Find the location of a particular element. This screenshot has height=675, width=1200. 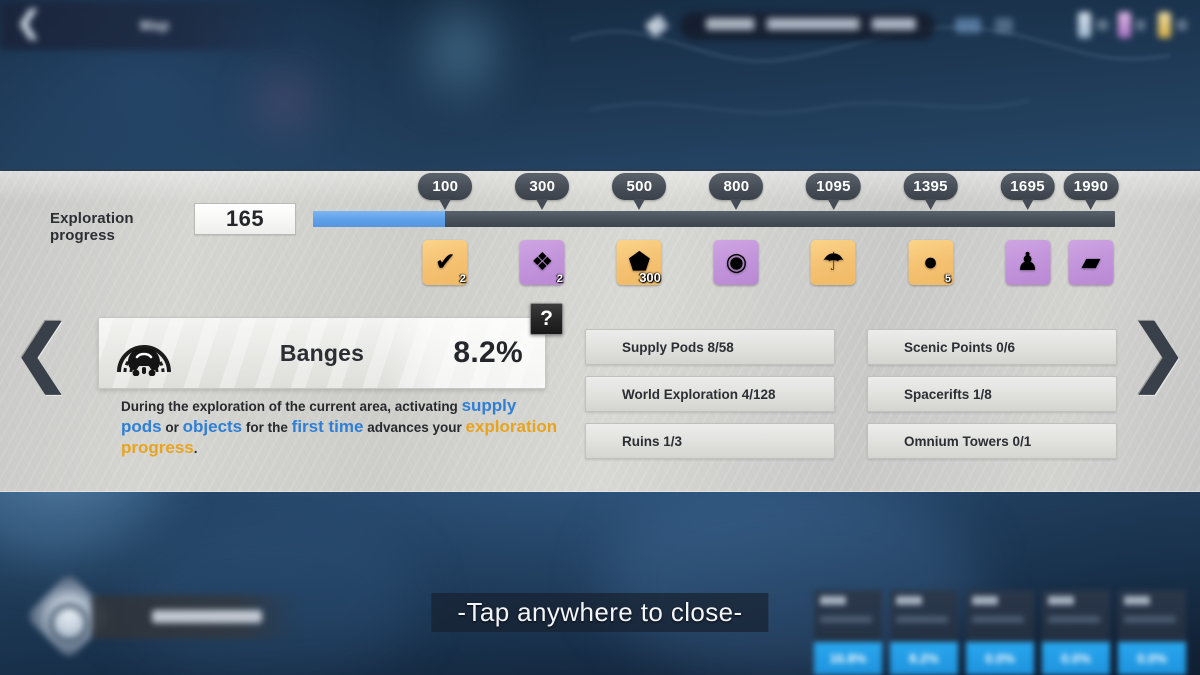

mini-card-percent-bar: 16.8% is located at coordinates (848, 658).